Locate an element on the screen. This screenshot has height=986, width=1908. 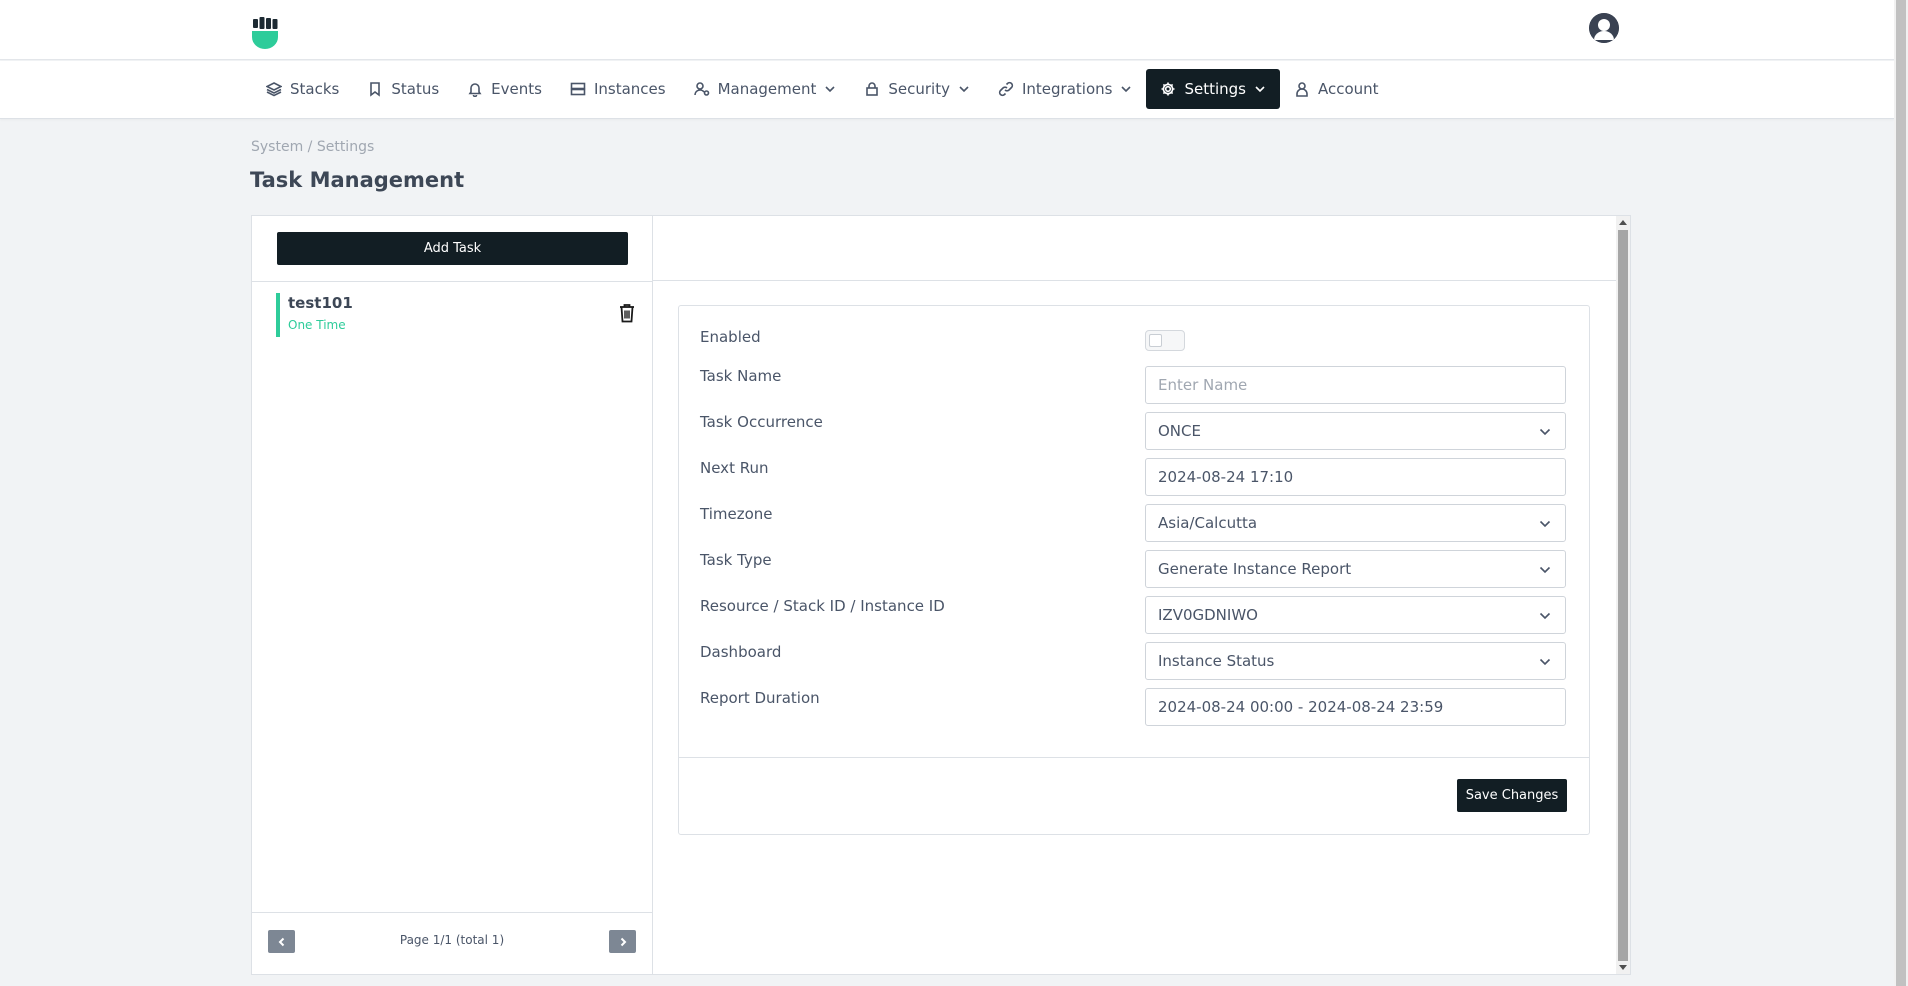
list-item: test101 One Time is located at coordinates (455, 315).